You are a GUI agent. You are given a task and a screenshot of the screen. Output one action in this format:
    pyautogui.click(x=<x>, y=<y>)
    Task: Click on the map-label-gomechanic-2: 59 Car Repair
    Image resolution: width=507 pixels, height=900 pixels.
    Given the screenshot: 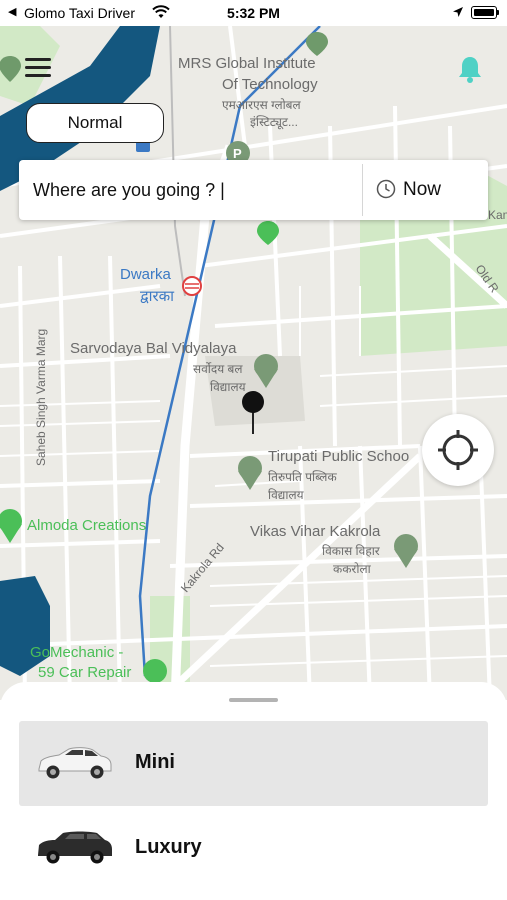 What is the action you would take?
    pyautogui.click(x=85, y=672)
    